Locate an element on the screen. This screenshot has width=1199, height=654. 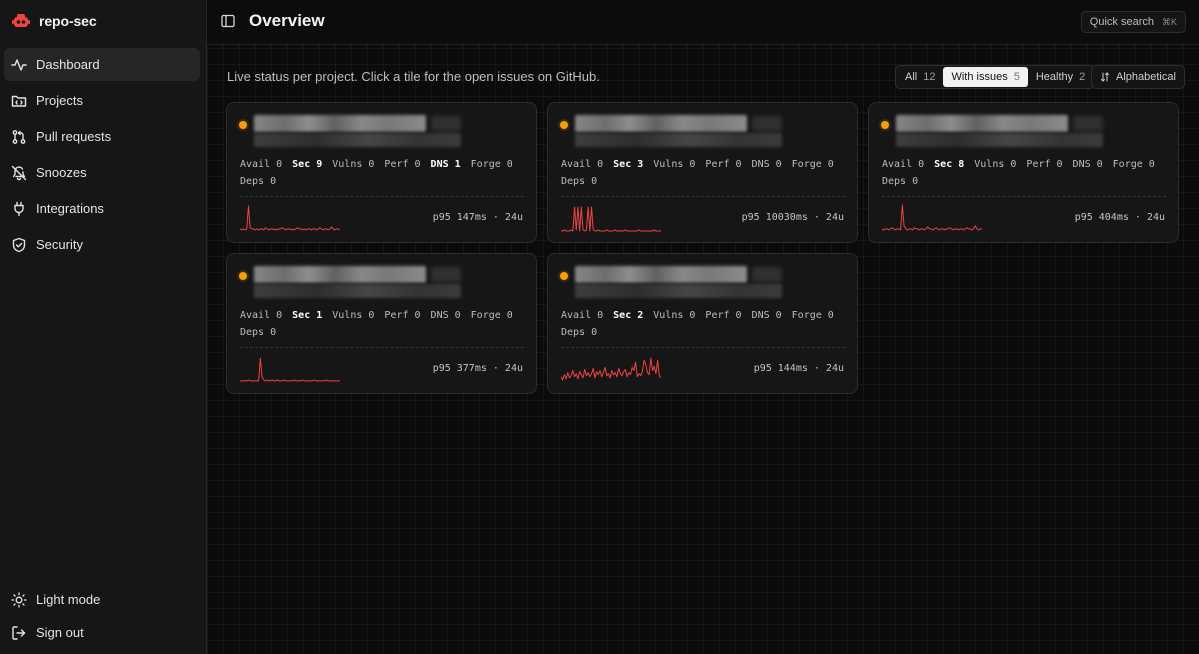
sidebar-item-label: Projects is located at coordinates (59, 100).